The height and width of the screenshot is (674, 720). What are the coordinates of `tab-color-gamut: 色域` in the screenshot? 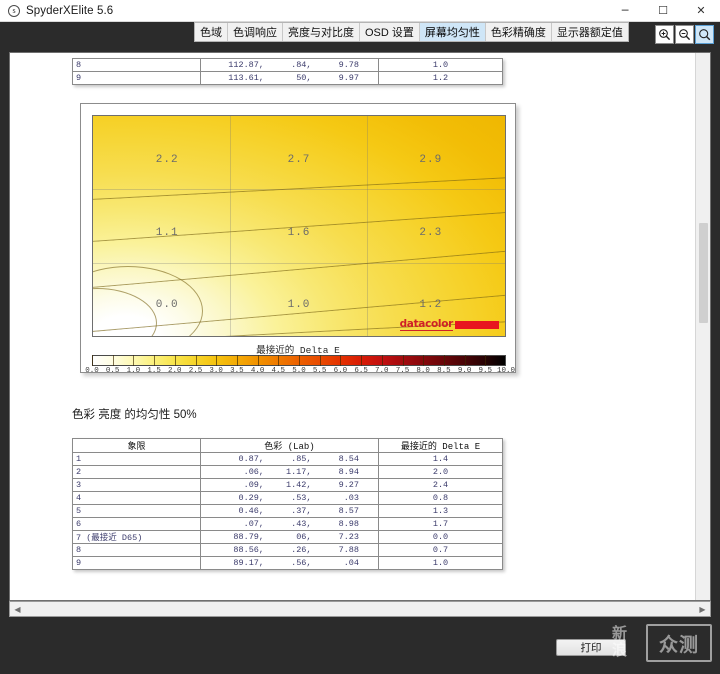 It's located at (211, 32).